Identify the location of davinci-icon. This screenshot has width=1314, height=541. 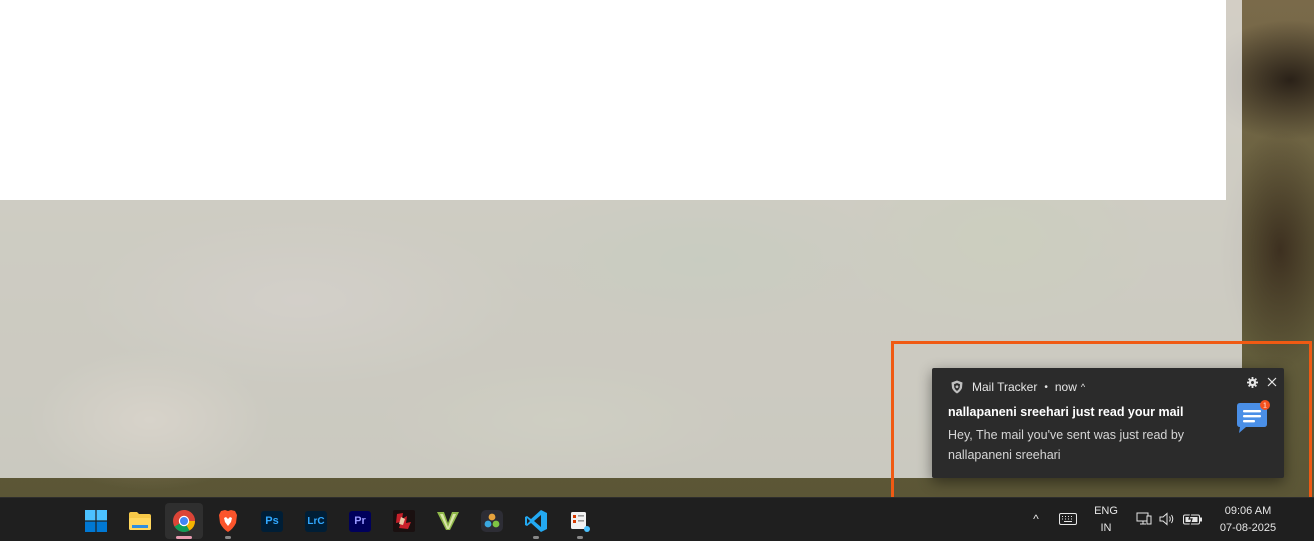
(492, 521).